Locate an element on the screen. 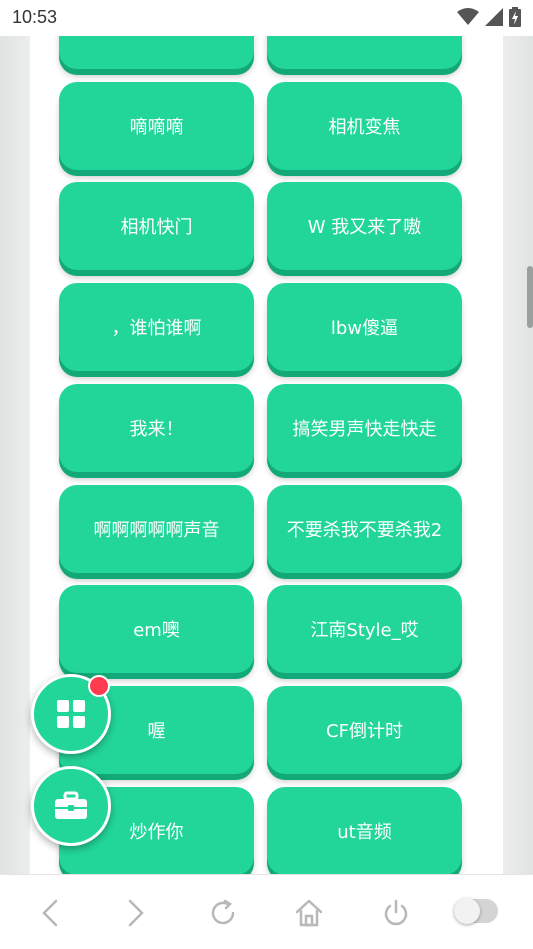 The height and width of the screenshot is (949, 533). status-icons is located at coordinates (489, 17).